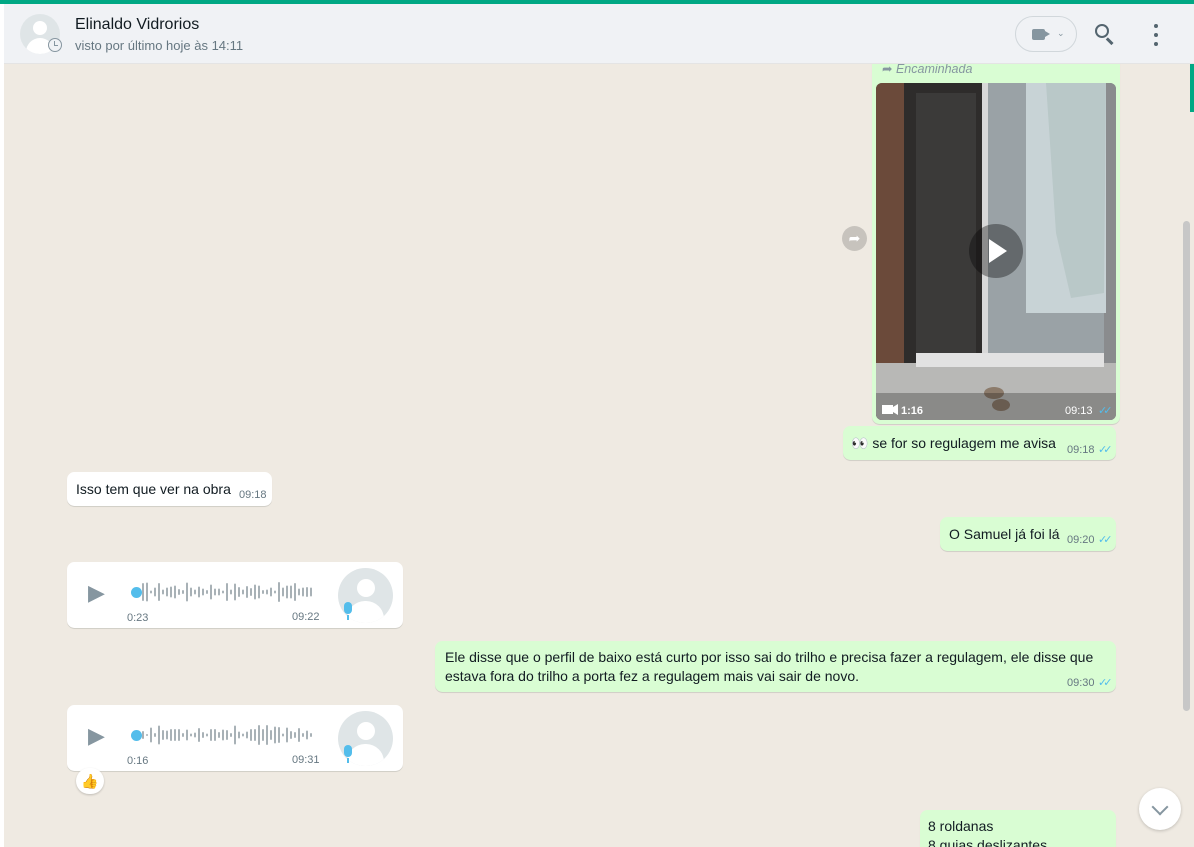 The height and width of the screenshot is (847, 1194). What do you see at coordinates (860, 443) in the screenshot?
I see `eyes-emoji: 👀` at bounding box center [860, 443].